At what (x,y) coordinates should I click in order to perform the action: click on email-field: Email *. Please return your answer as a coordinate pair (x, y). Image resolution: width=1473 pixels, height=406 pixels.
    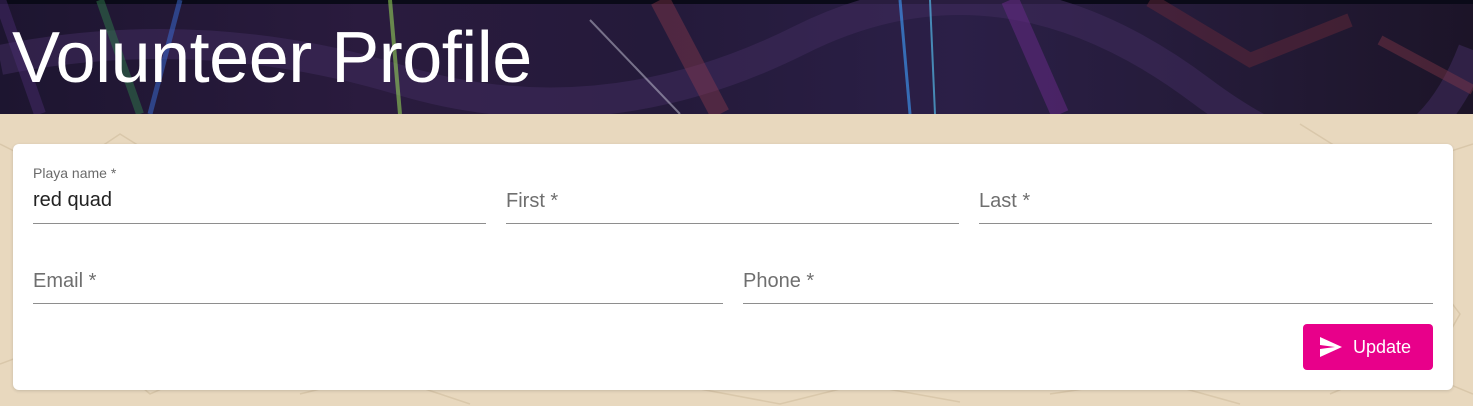
    Looking at the image, I should click on (378, 264).